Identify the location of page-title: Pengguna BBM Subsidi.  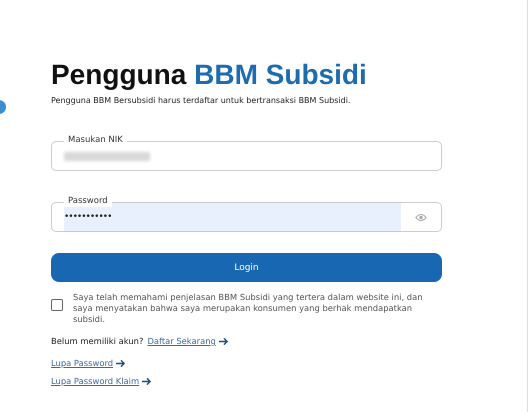
(209, 75).